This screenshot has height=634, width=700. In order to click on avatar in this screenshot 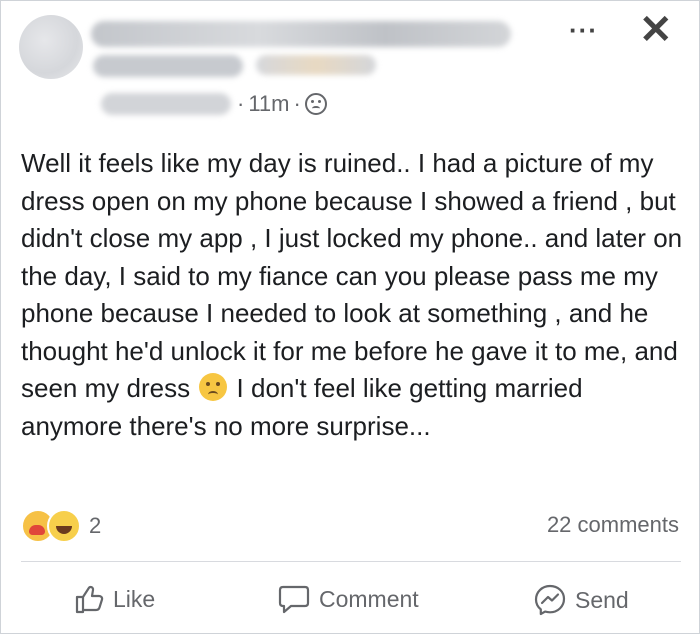, I will do `click(51, 47)`.